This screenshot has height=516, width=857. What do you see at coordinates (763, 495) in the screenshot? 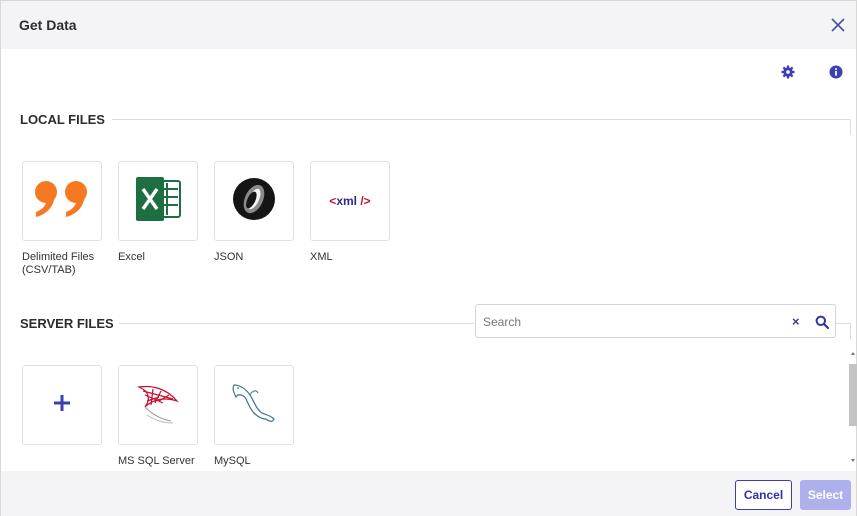
I see `cancel-button: Cancel` at bounding box center [763, 495].